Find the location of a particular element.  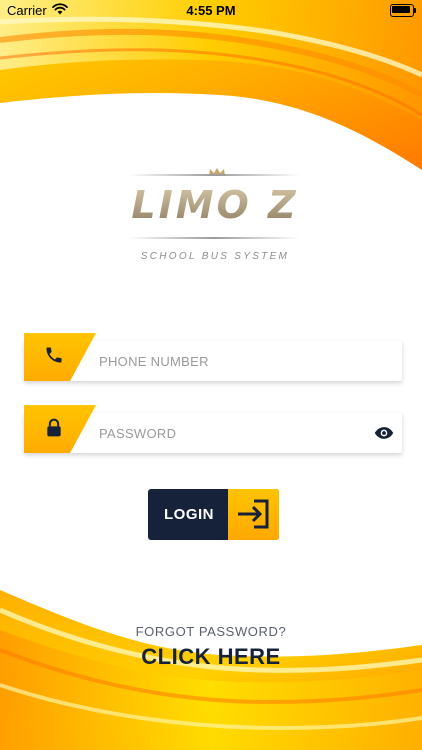

login-arrow-icon is located at coordinates (253, 514).